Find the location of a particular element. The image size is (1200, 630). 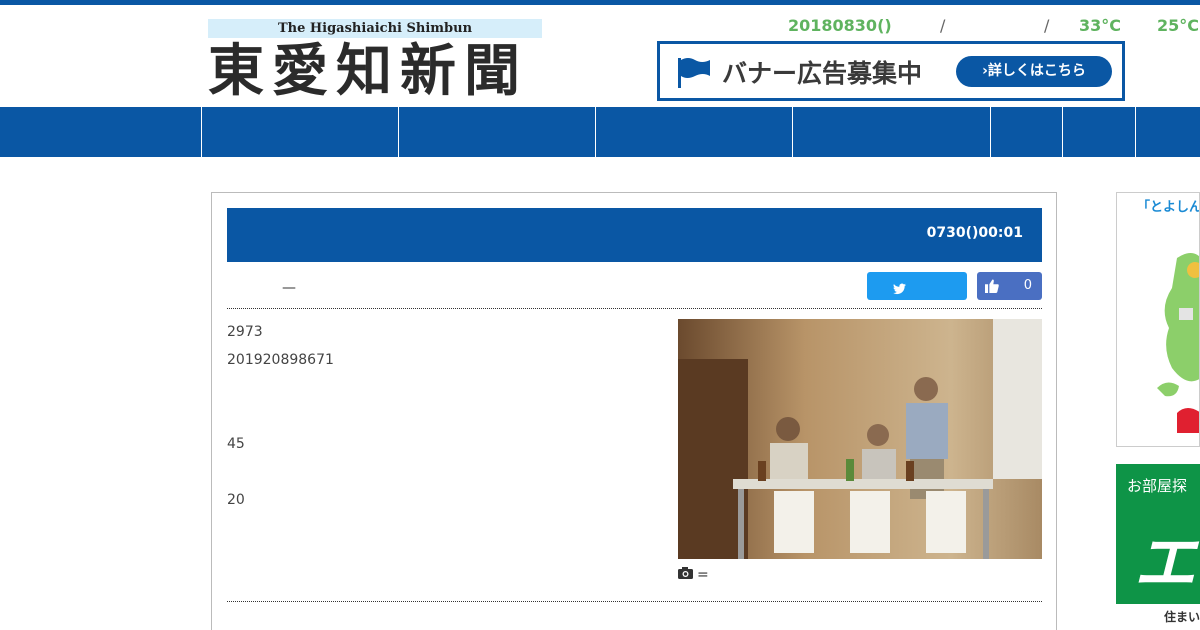

photo-caption: = is located at coordinates (693, 575).